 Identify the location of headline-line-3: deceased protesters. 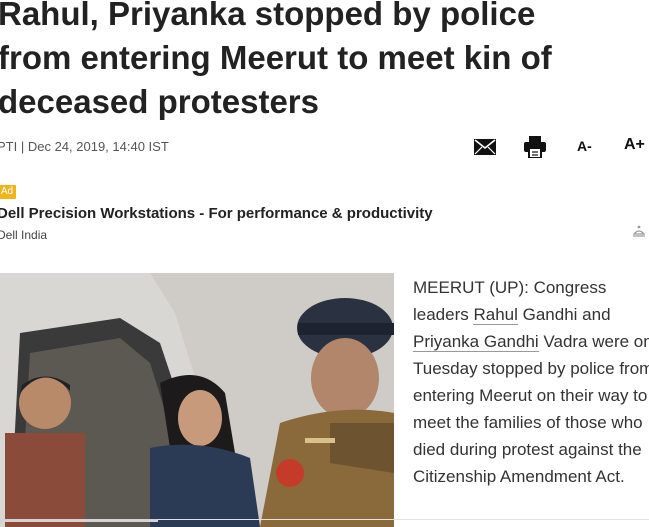
(159, 101).